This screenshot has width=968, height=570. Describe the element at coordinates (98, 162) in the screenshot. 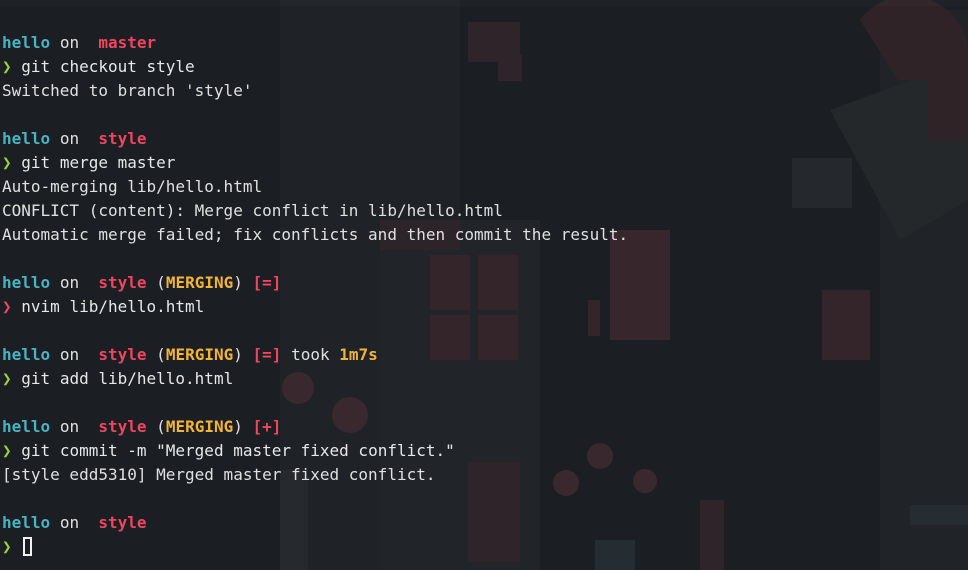

I see `command-text: git merge master` at that location.